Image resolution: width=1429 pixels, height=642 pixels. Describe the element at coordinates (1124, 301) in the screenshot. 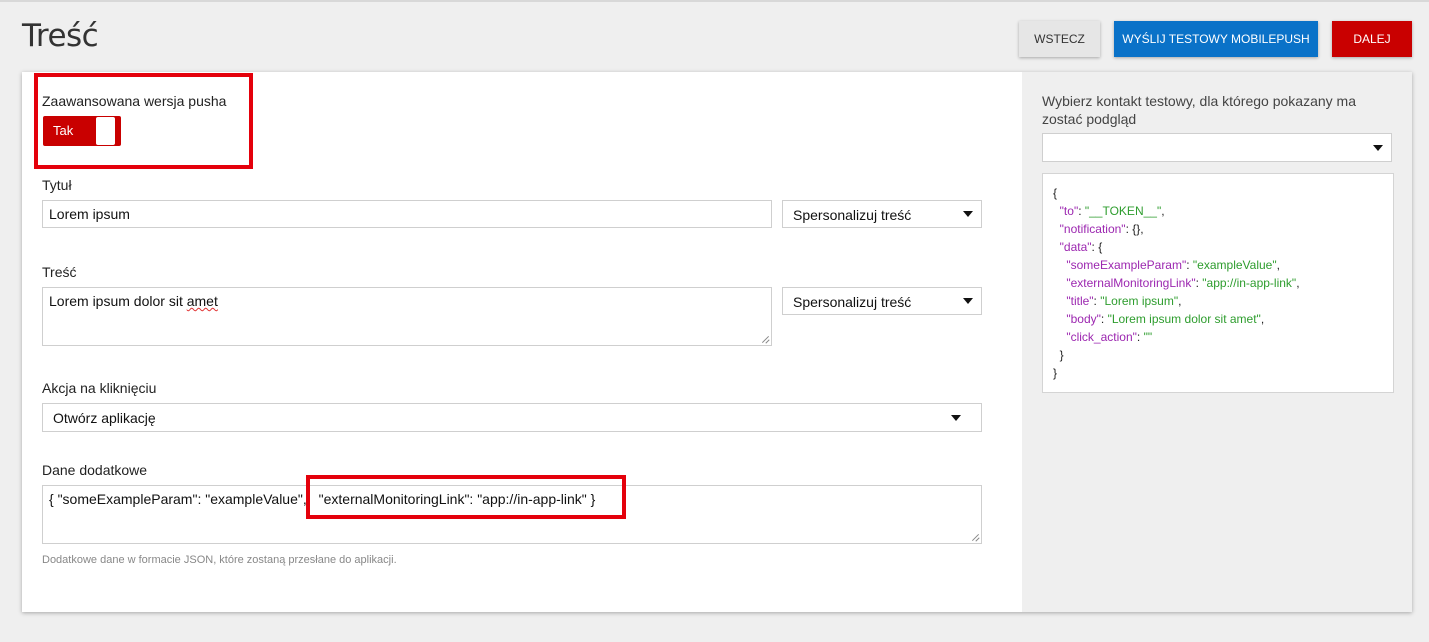

I see `json-line: "title": "Lorem ipsum",` at that location.